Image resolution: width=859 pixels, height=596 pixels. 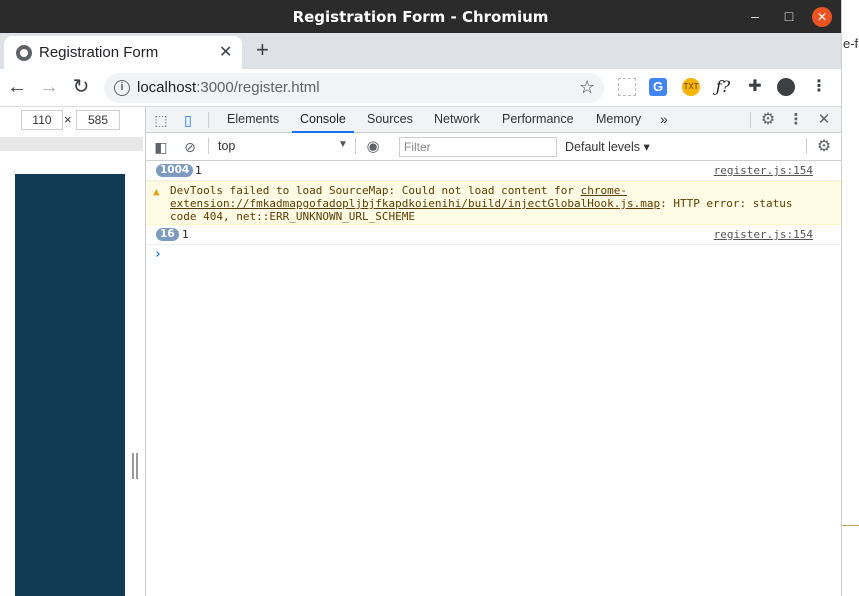 What do you see at coordinates (851, 43) in the screenshot?
I see `background-window-text: e-fi` at bounding box center [851, 43].